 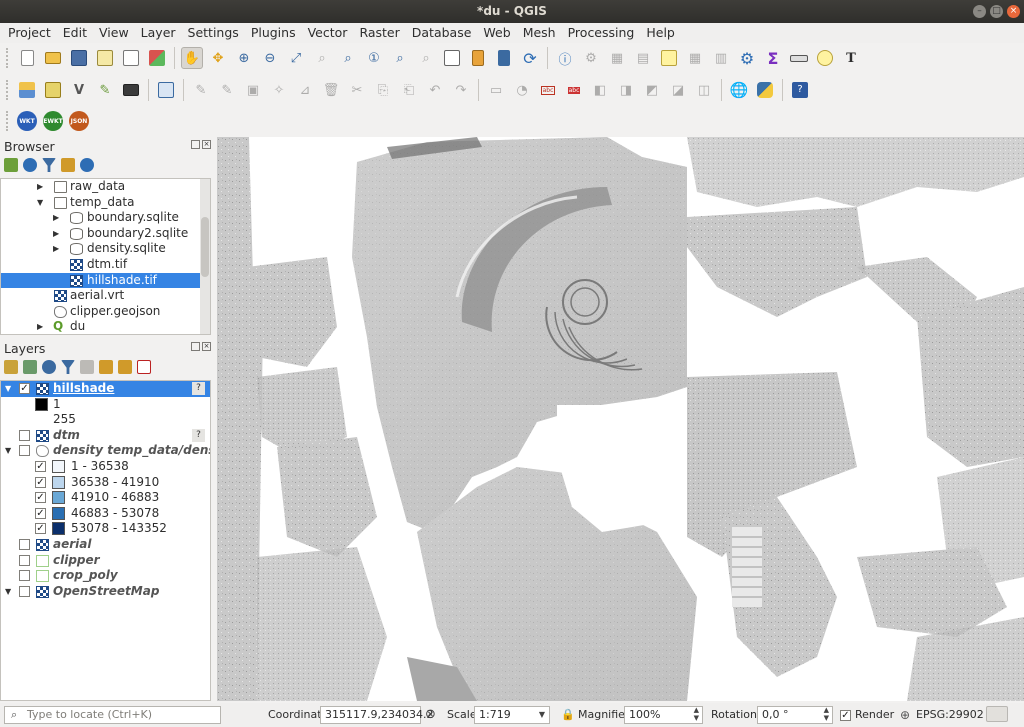 I want to click on new-bookmark-icon, so click(x=478, y=58).